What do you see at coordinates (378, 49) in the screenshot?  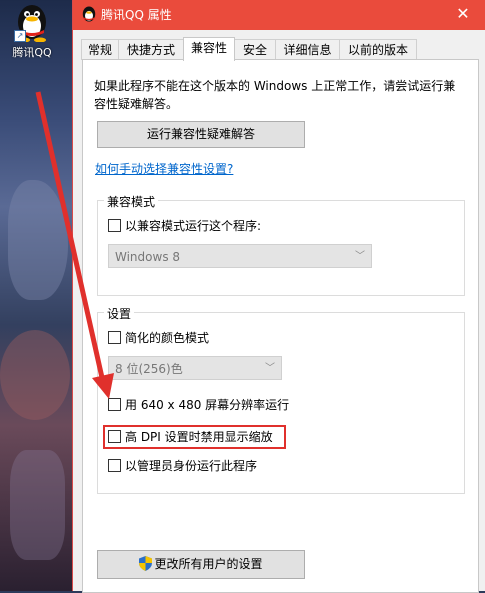 I see `tab-previous-versions: 以前的版本` at bounding box center [378, 49].